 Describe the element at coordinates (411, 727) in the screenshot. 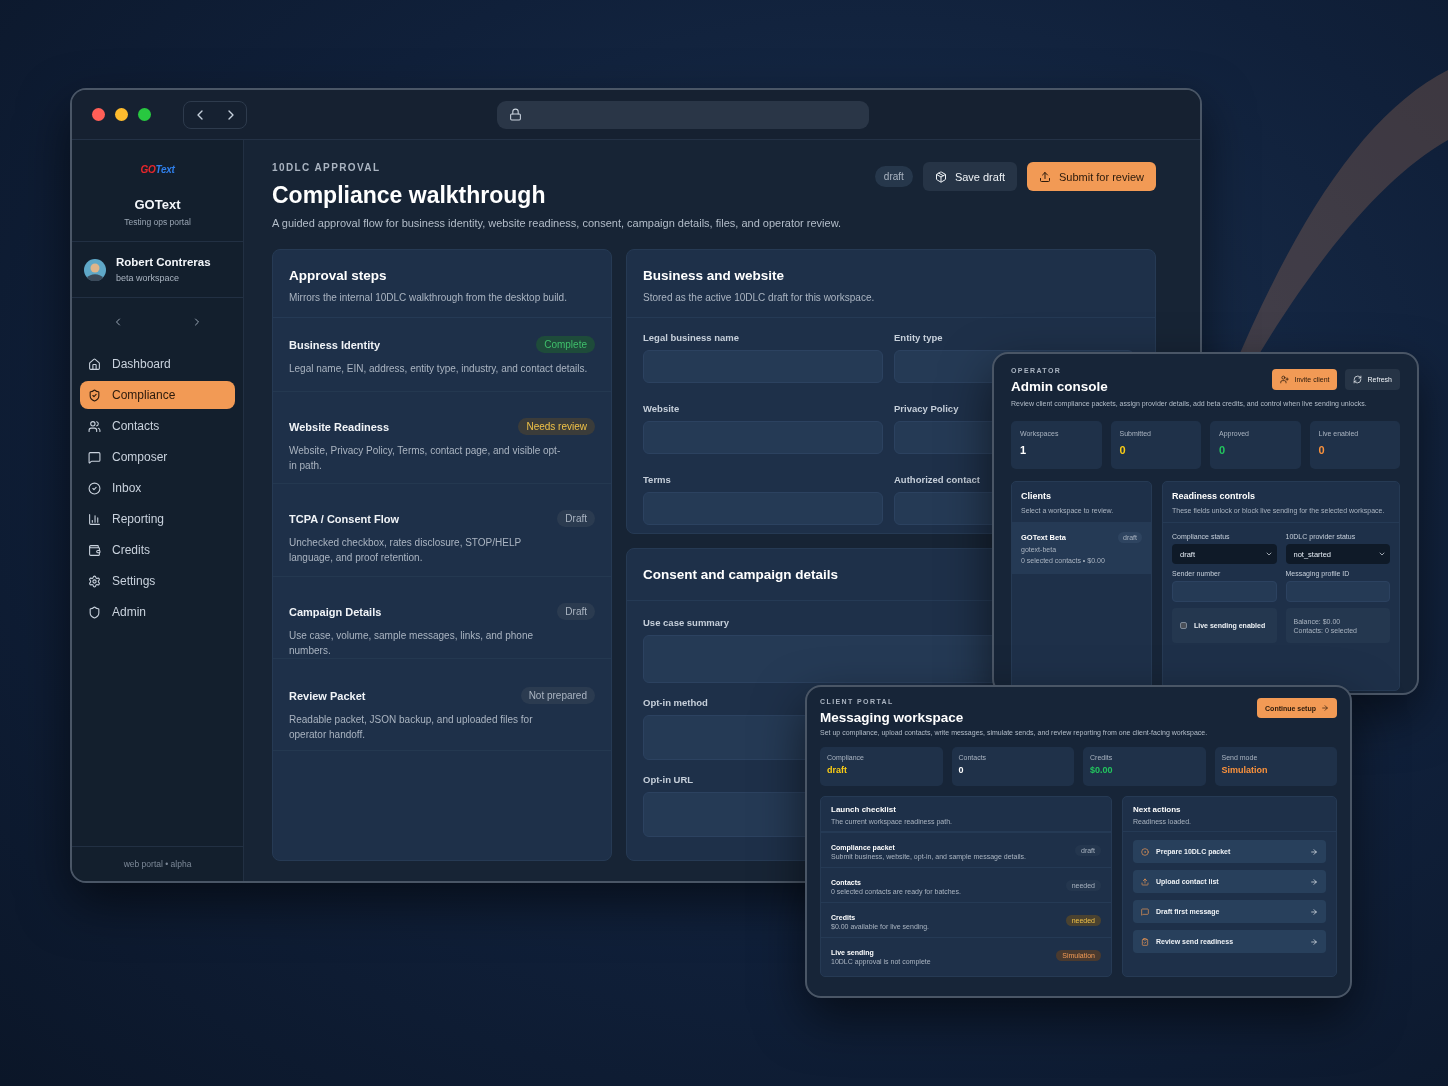

I see `step-description: Readable packet, JSON backup, and uploaded files for operator handoff.` at that location.